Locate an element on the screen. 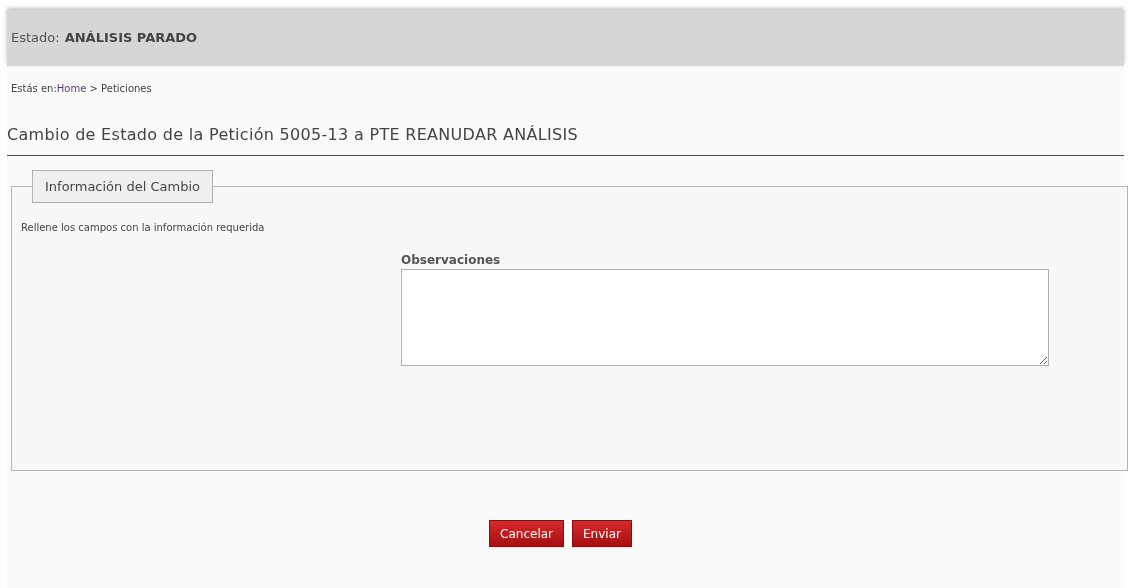  send-button: Enviar is located at coordinates (602, 533).